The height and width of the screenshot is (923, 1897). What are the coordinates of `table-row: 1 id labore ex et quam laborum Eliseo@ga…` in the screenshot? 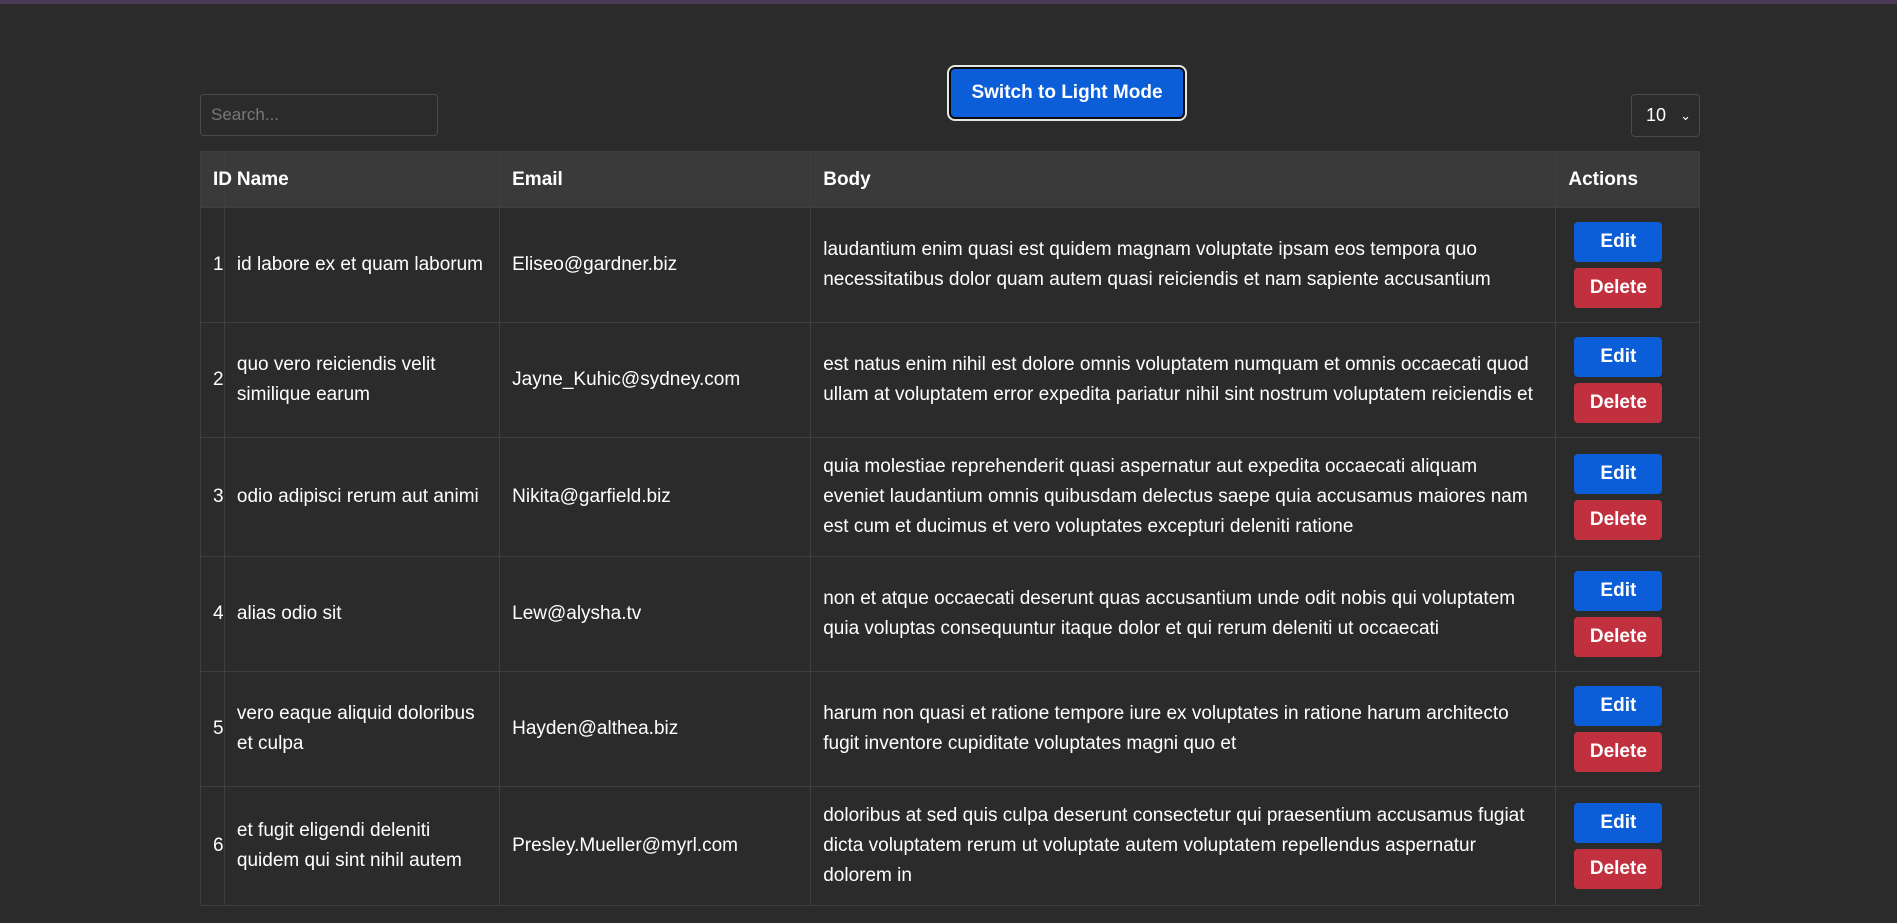 It's located at (950, 265).